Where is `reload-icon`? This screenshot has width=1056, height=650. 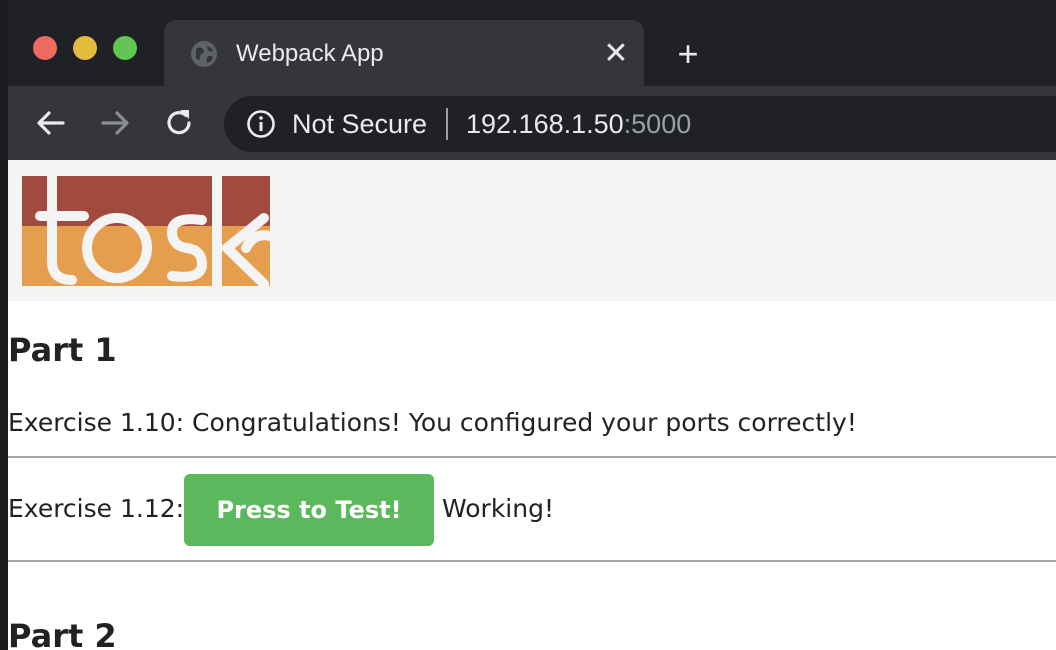 reload-icon is located at coordinates (179, 123).